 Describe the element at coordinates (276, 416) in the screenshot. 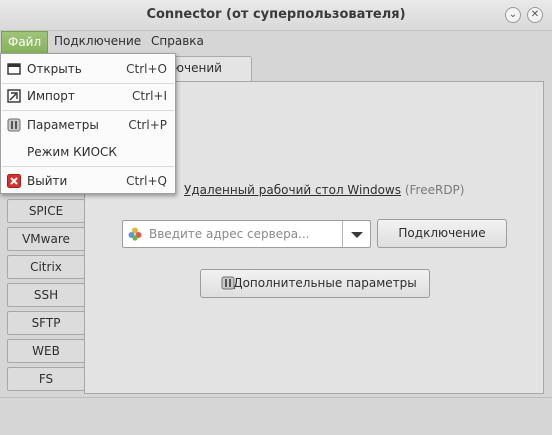

I see `status-bar` at that location.